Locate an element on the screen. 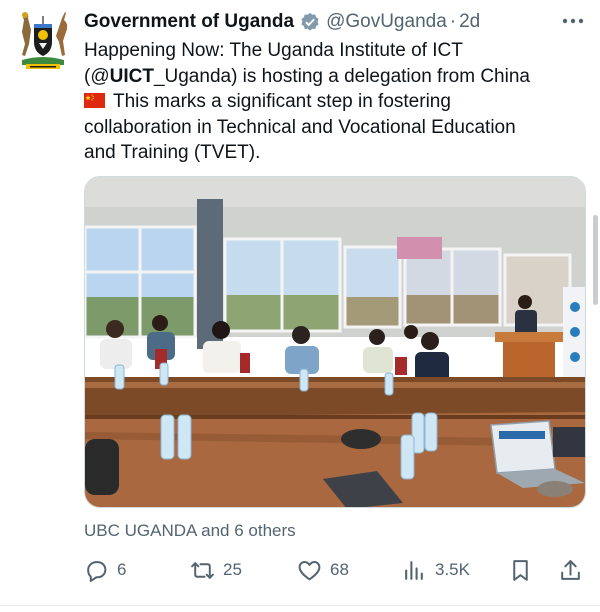 This screenshot has width=600, height=612. scrollbar-thumb is located at coordinates (595, 260).